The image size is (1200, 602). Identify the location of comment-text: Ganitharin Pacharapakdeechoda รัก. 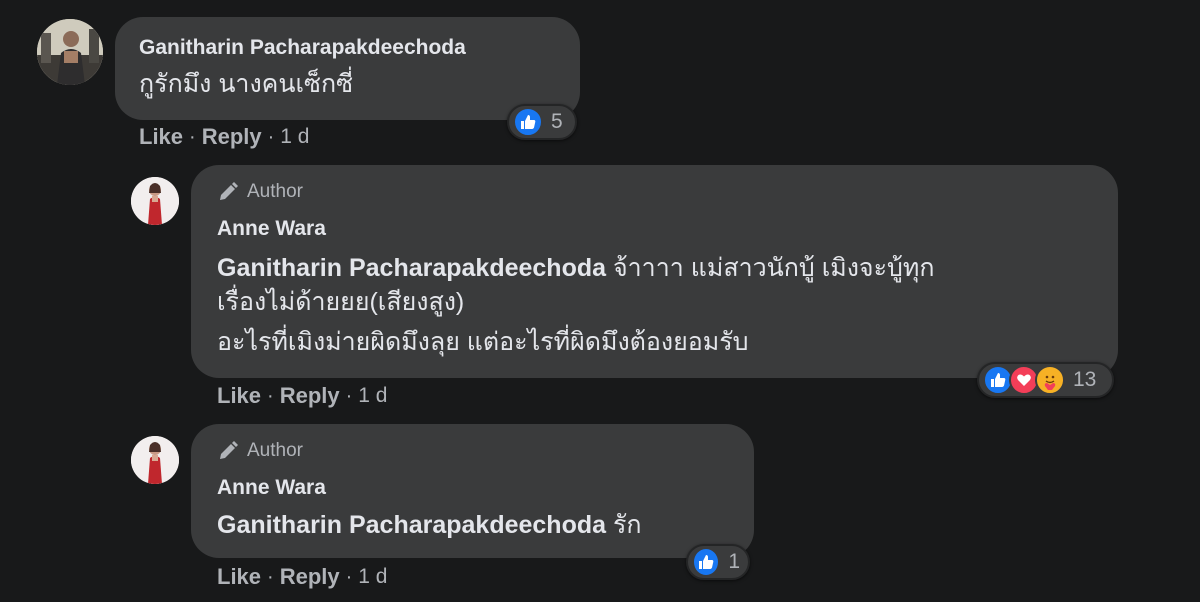
(429, 525).